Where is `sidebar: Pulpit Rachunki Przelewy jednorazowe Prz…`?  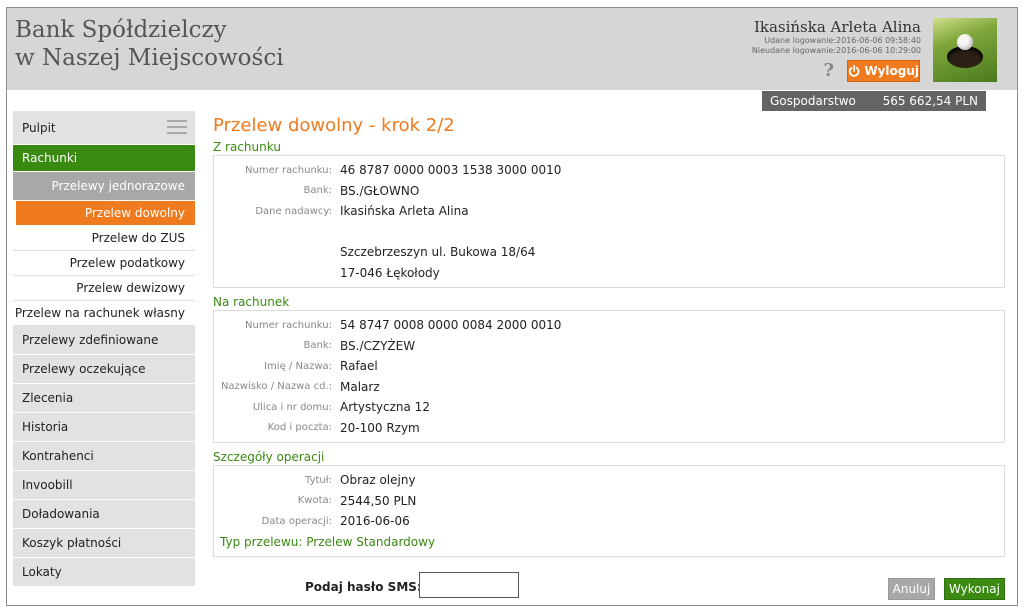
sidebar: Pulpit Rachunki Przelewy jednorazowe Prz… is located at coordinates (104, 349).